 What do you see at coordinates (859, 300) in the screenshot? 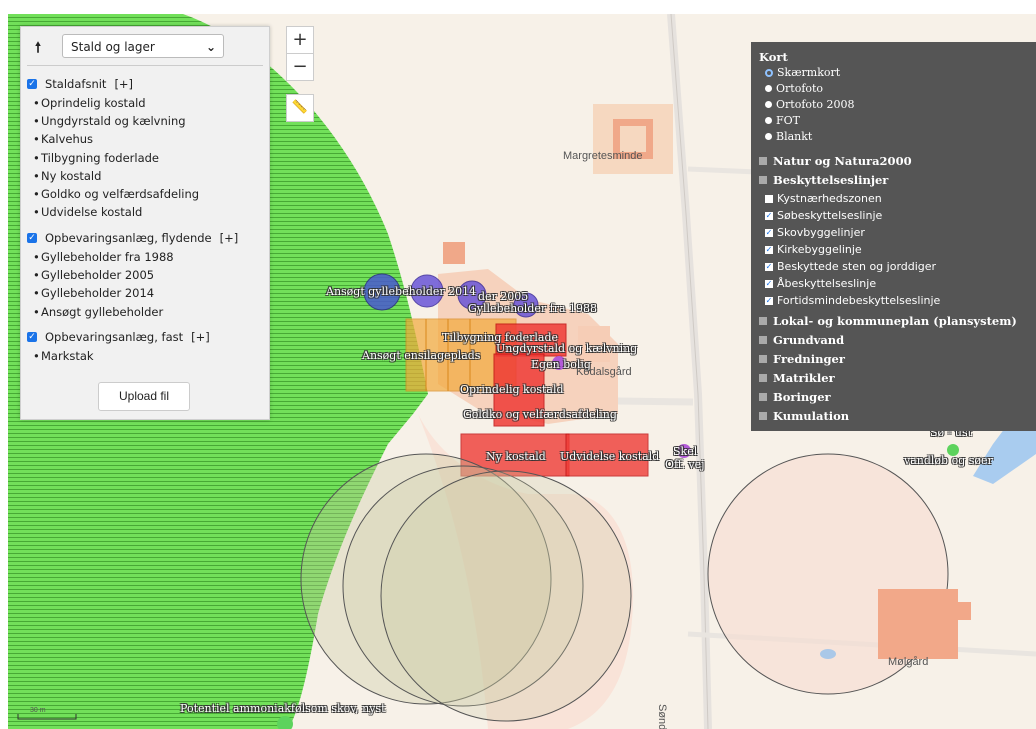
I see `checkbox-label: Fortidsmindebeskyttelseslinje` at bounding box center [859, 300].